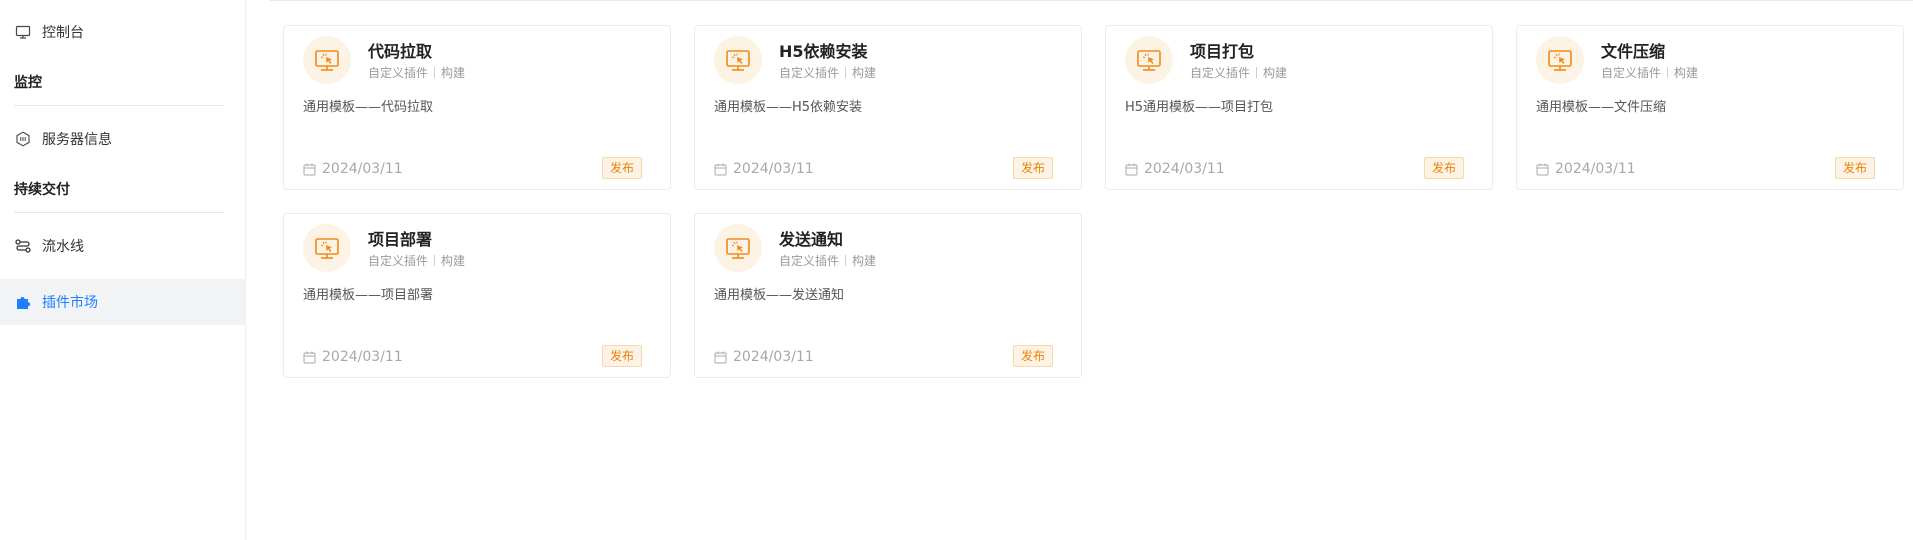 The width and height of the screenshot is (1913, 540). What do you see at coordinates (122, 32) in the screenshot?
I see `sidebar-item-console: 控制台` at bounding box center [122, 32].